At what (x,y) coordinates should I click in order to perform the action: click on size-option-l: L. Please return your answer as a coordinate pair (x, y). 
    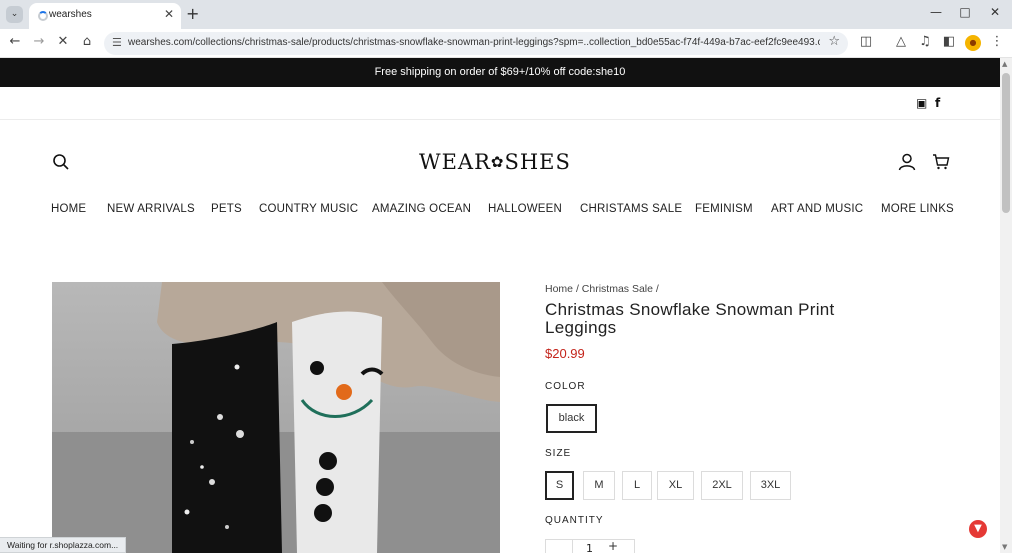
    Looking at the image, I should click on (637, 485).